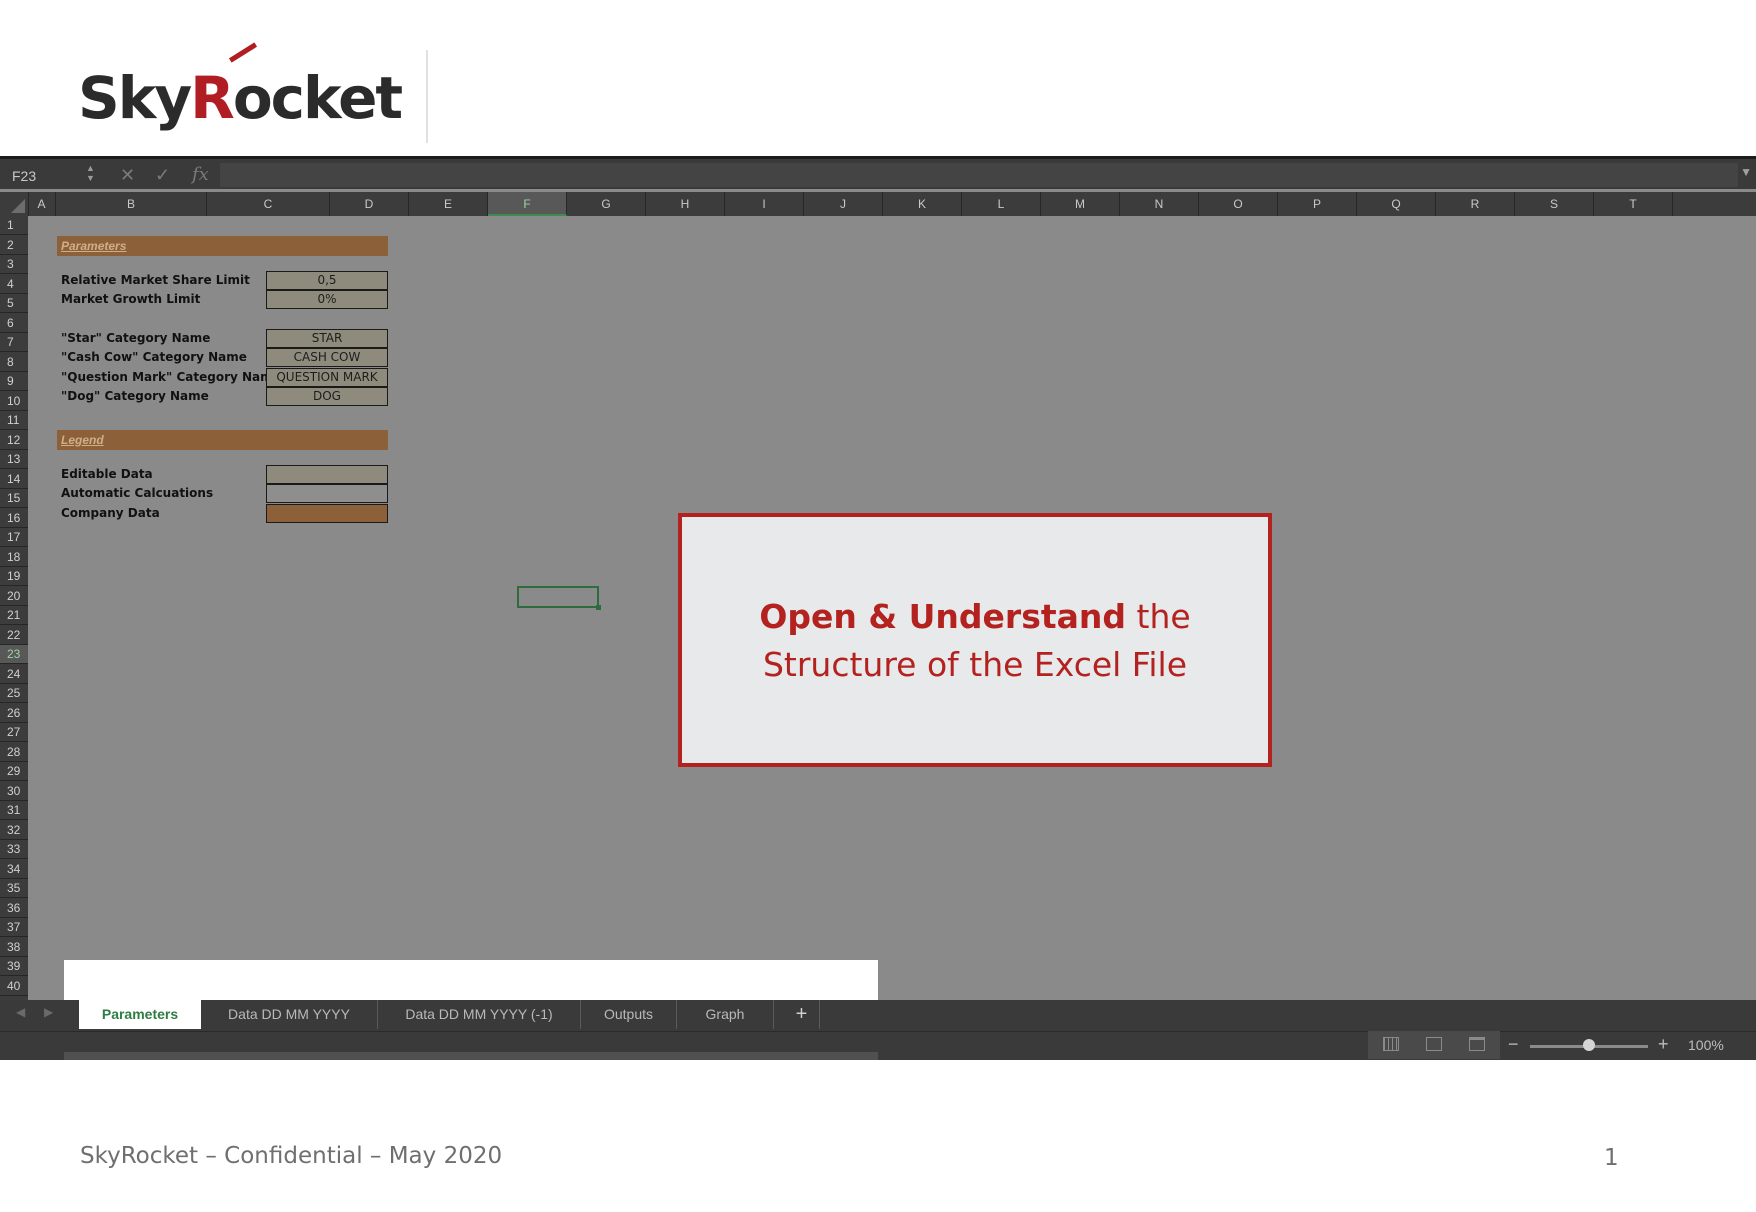 The width and height of the screenshot is (1756, 1212). What do you see at coordinates (127, 175) in the screenshot?
I see `cancel-icon: ✕` at bounding box center [127, 175].